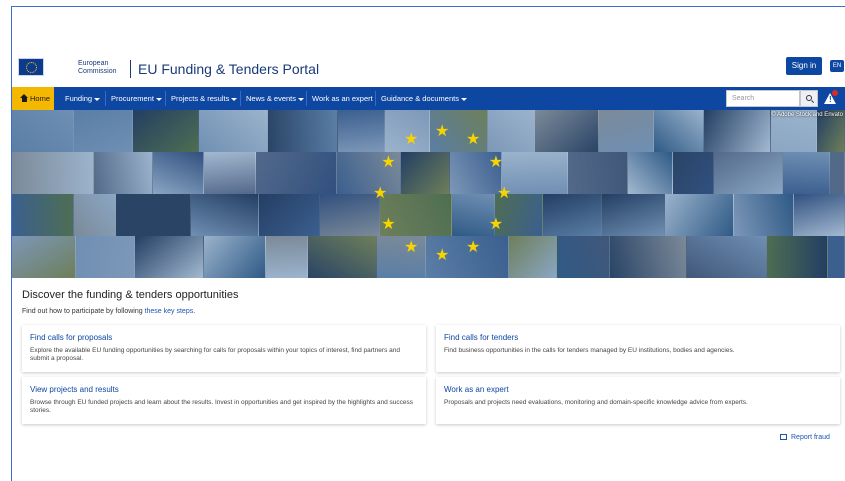  Describe the element at coordinates (194, 311) in the screenshot. I see `intro-text-end: .` at that location.